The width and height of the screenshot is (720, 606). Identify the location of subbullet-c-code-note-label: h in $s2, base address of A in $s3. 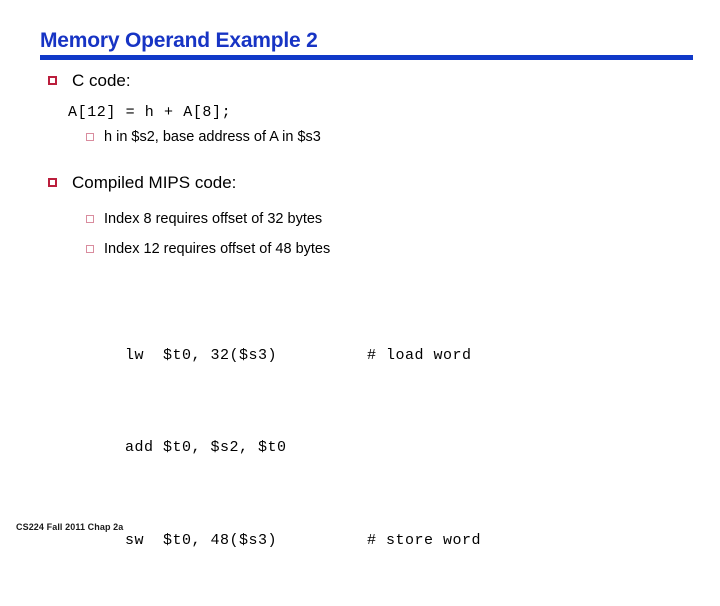
(212, 137).